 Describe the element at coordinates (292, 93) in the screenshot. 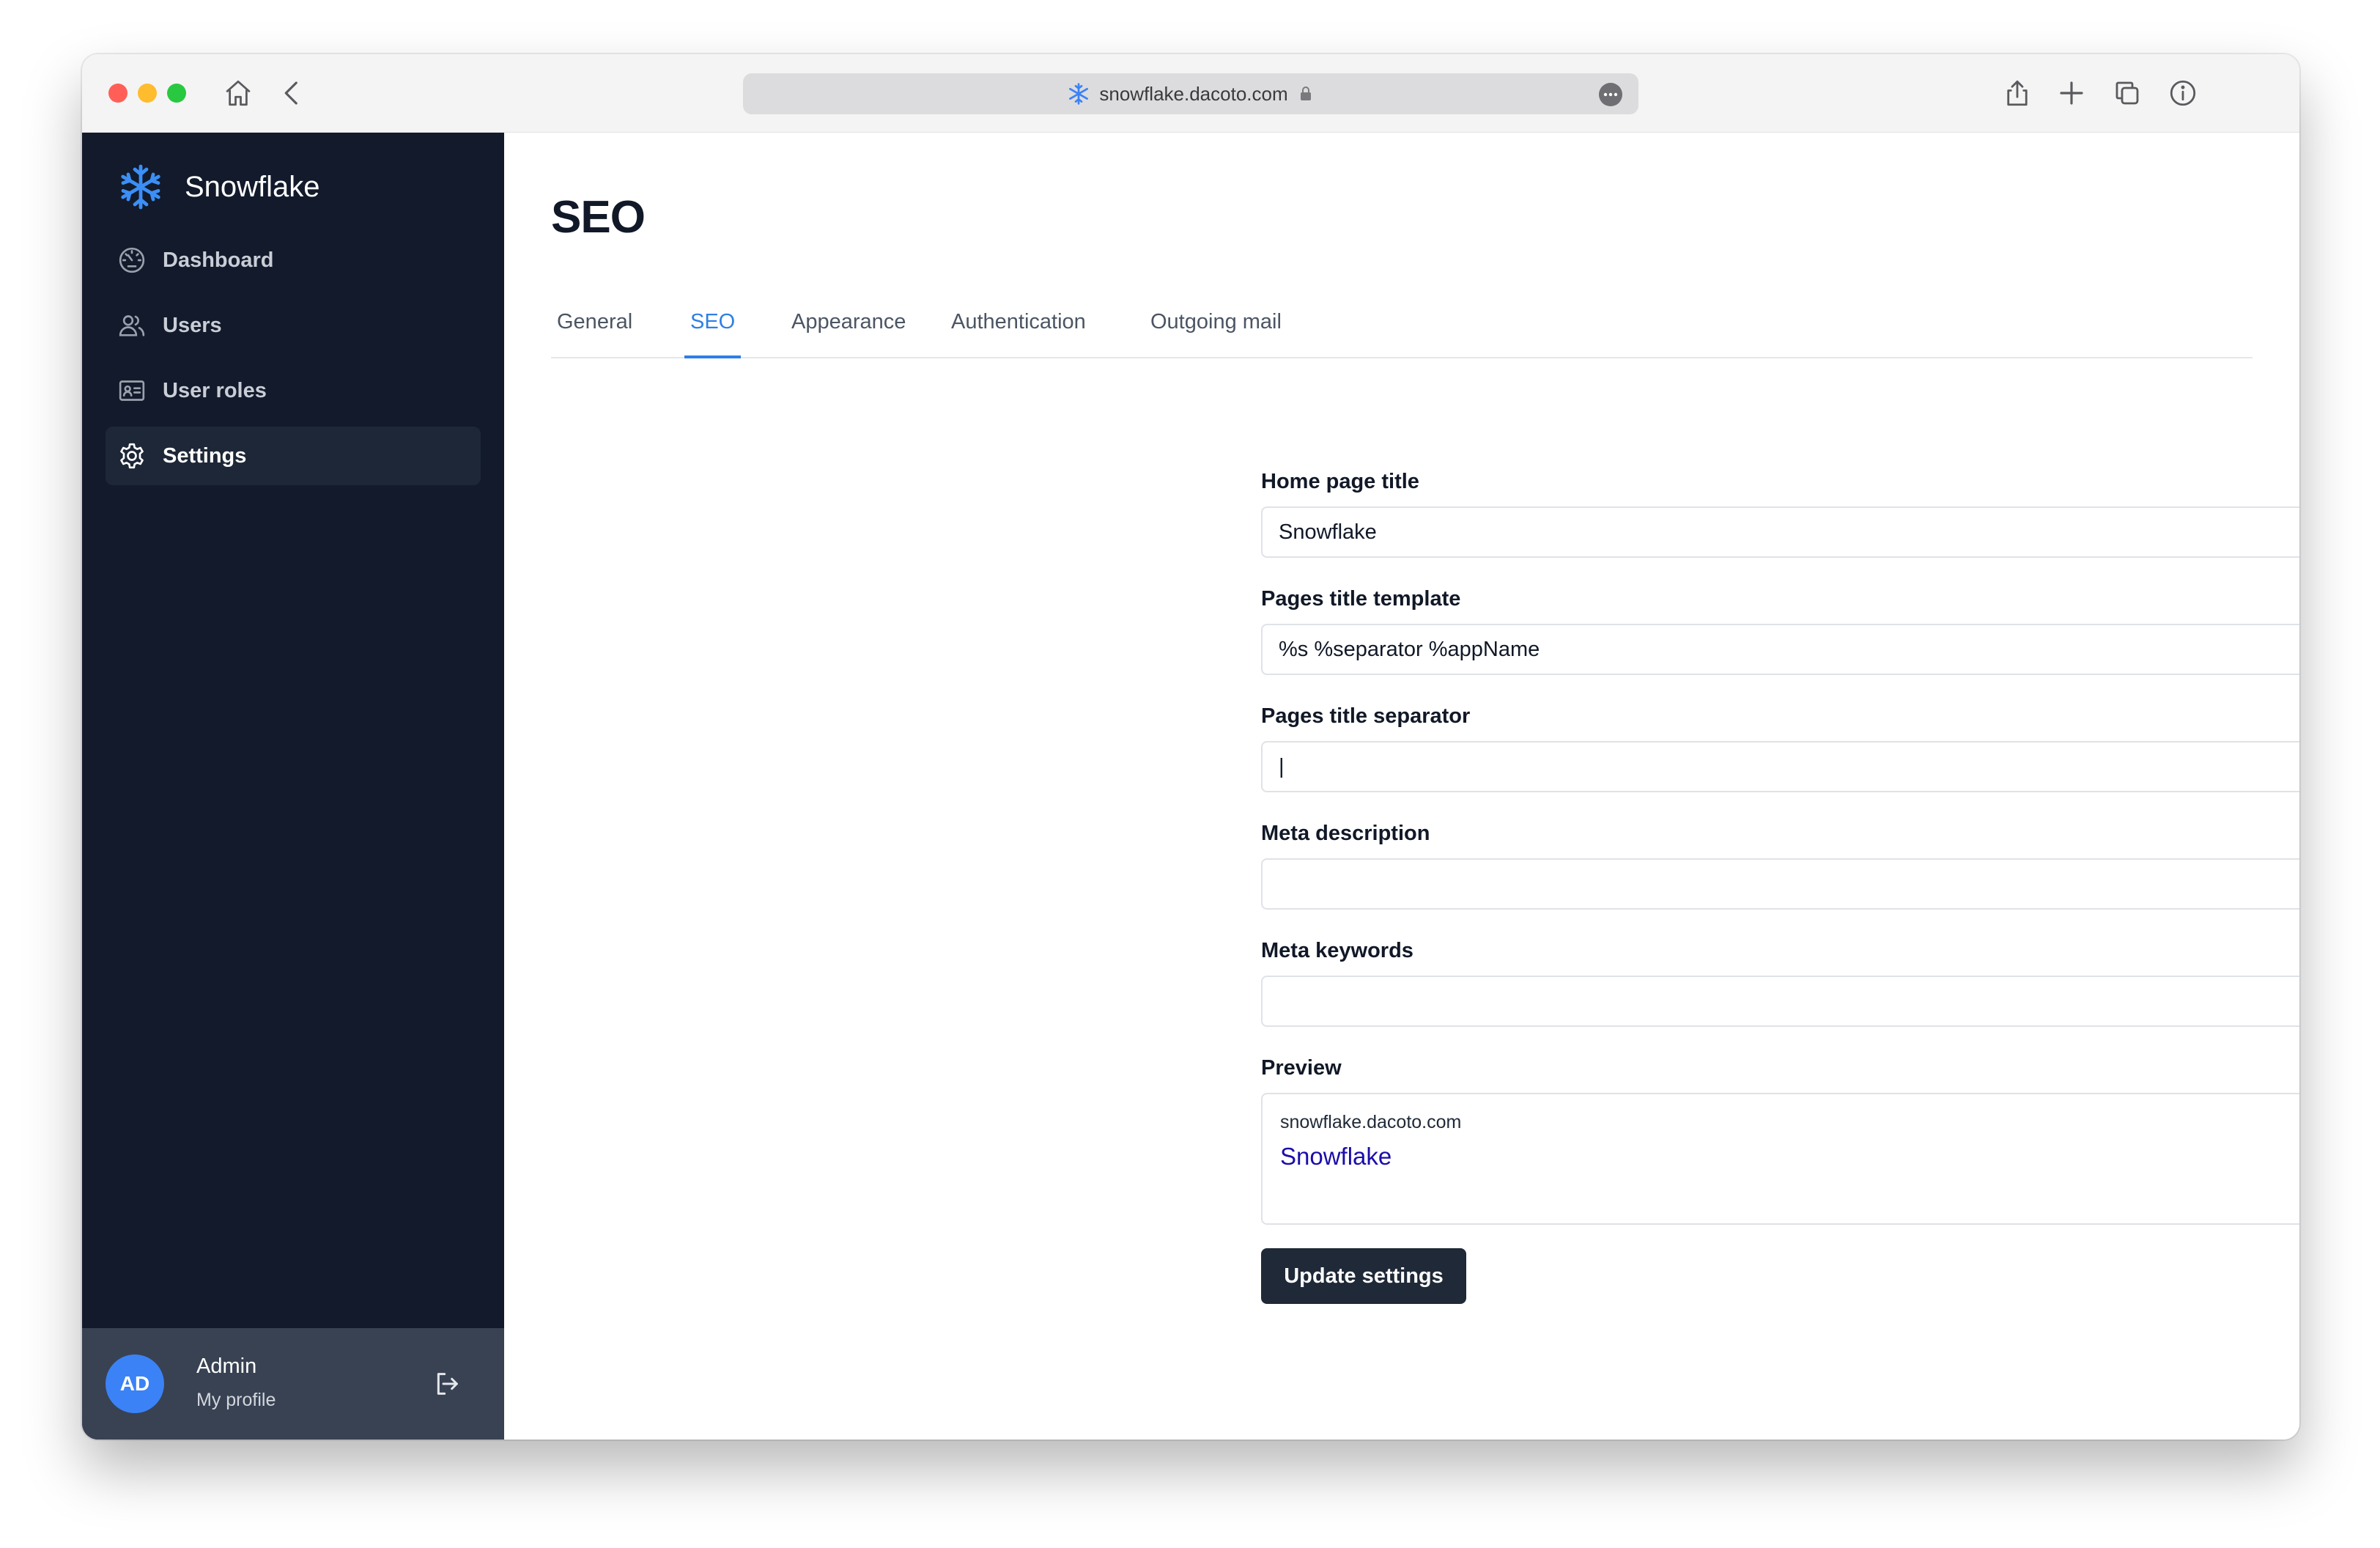

I see `back-arrow-icon` at that location.